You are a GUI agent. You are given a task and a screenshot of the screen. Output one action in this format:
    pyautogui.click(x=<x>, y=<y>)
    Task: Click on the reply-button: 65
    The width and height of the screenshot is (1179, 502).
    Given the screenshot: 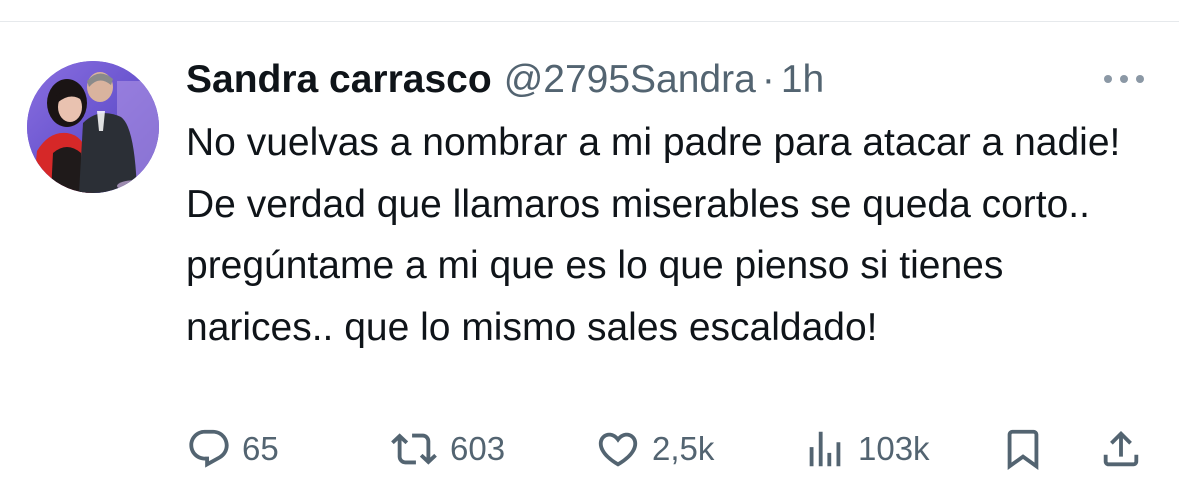 What is the action you would take?
    pyautogui.click(x=232, y=449)
    